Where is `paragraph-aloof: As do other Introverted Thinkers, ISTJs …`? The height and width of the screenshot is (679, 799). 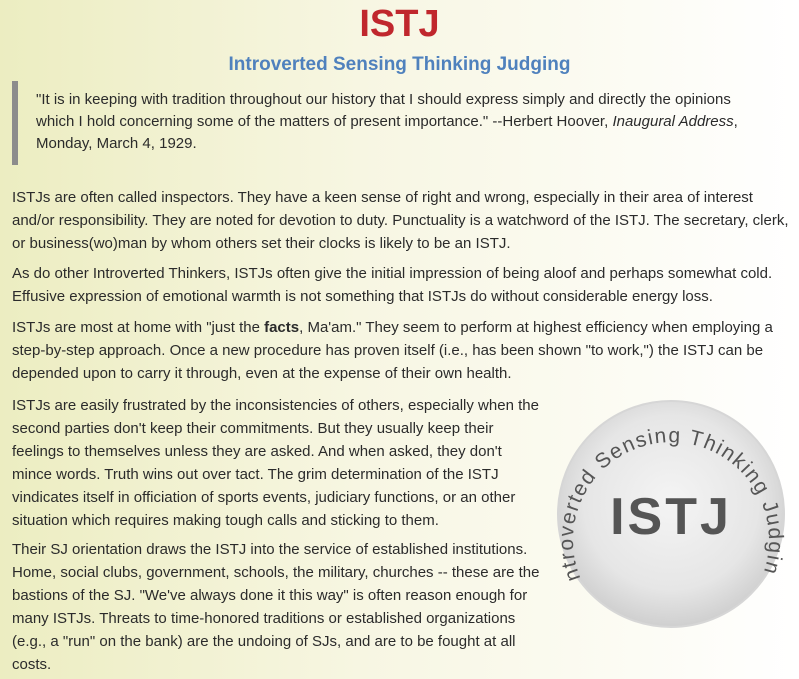
paragraph-aloof: As do other Introverted Thinkers, ISTJs … is located at coordinates (392, 285).